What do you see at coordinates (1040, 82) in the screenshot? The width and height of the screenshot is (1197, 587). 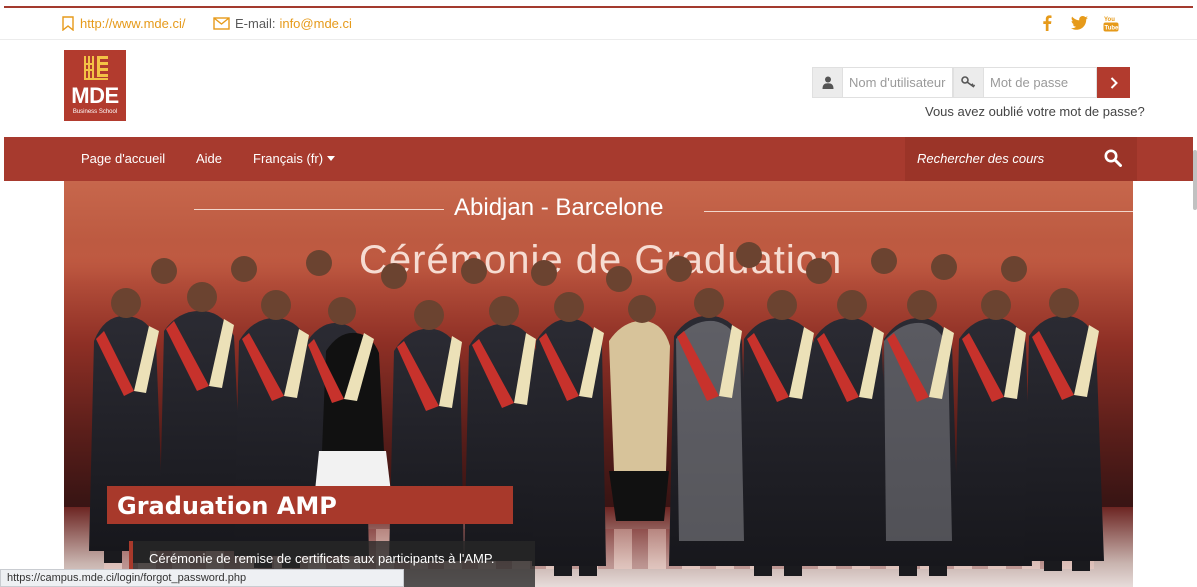 I see `password-input: Mot de passe` at bounding box center [1040, 82].